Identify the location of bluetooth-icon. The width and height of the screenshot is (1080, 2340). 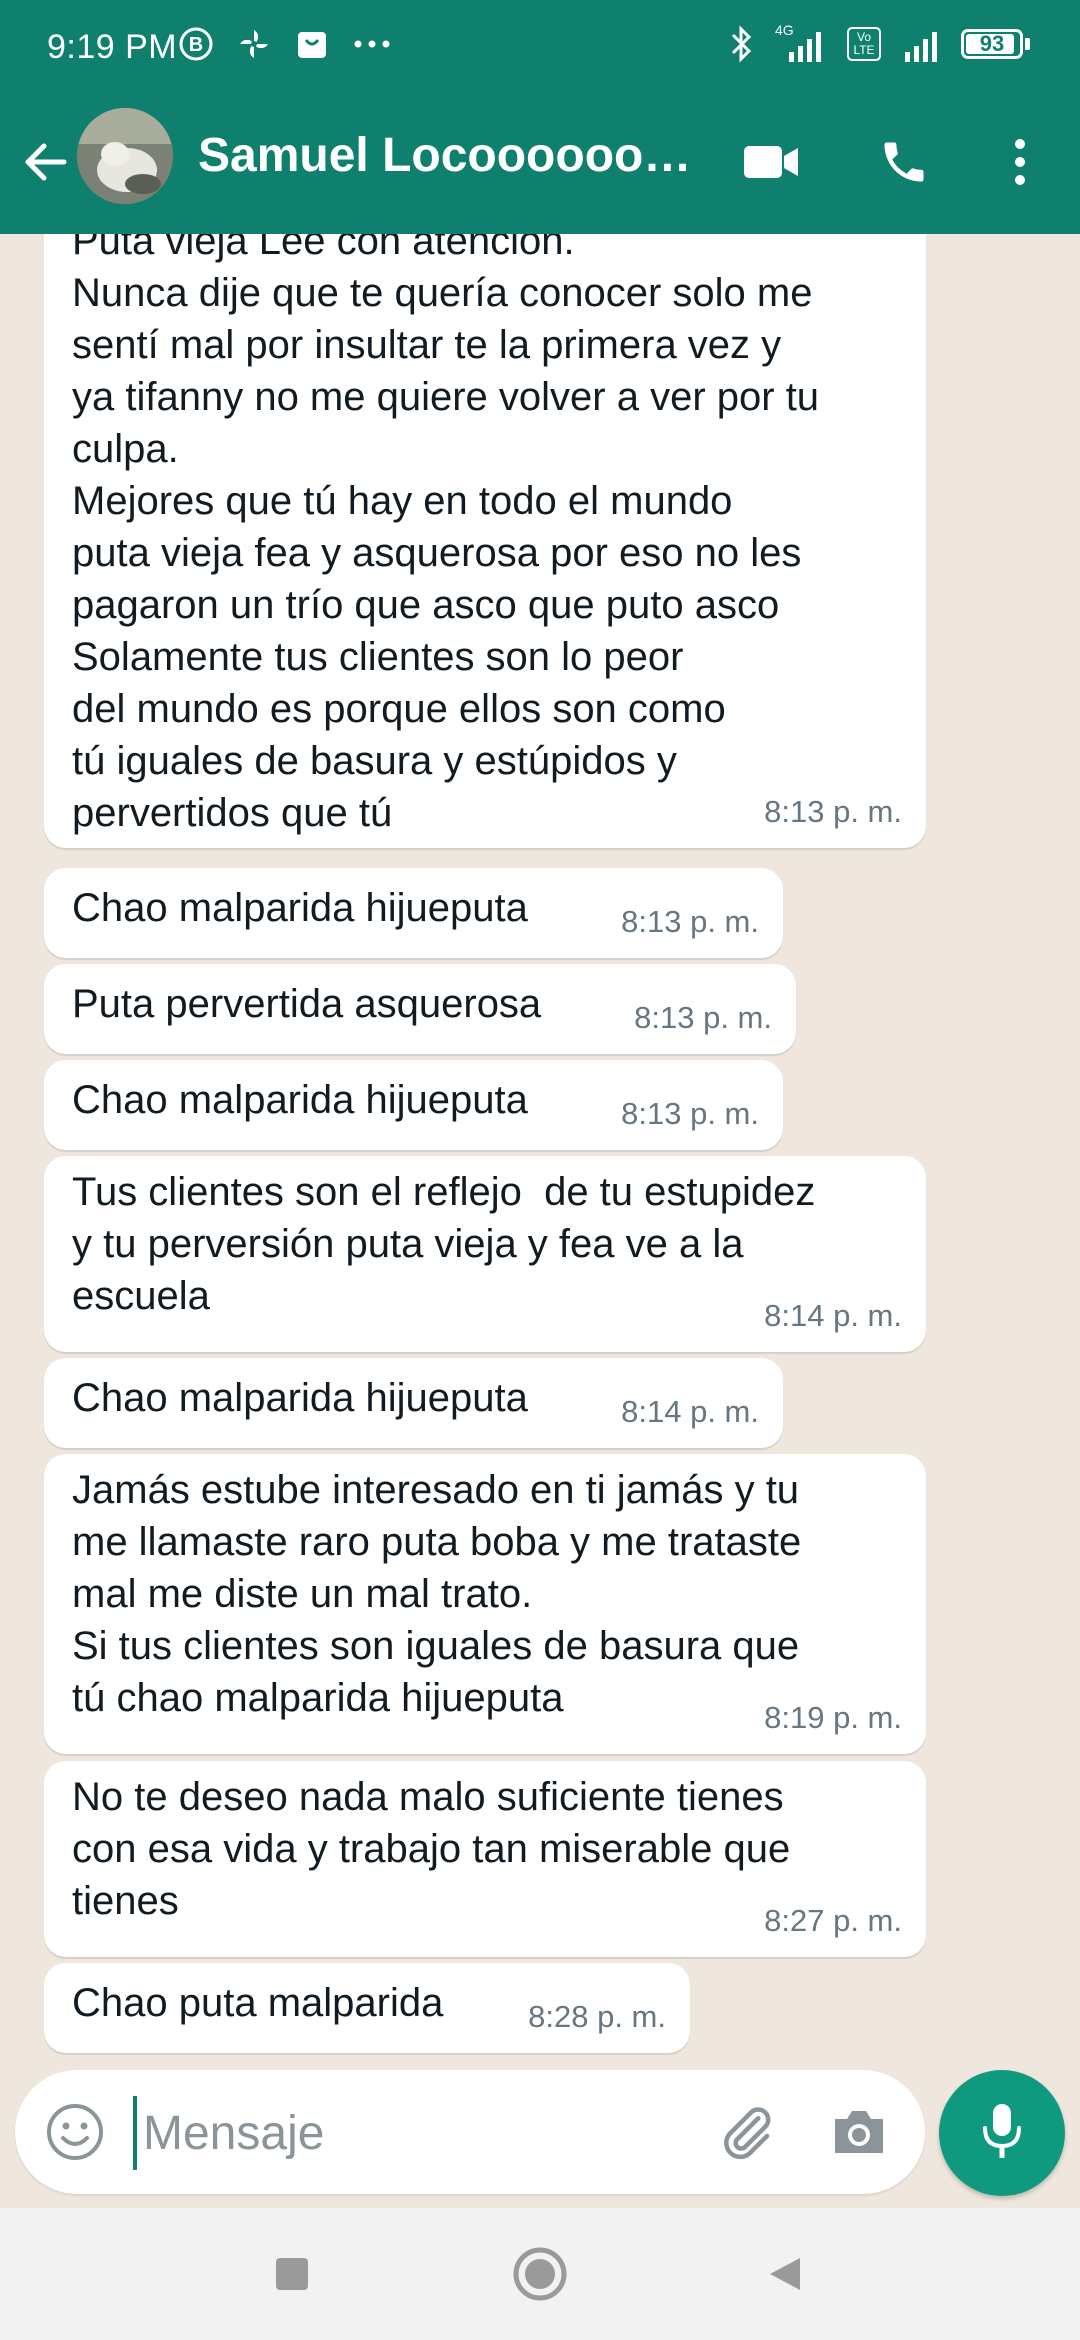
(742, 44).